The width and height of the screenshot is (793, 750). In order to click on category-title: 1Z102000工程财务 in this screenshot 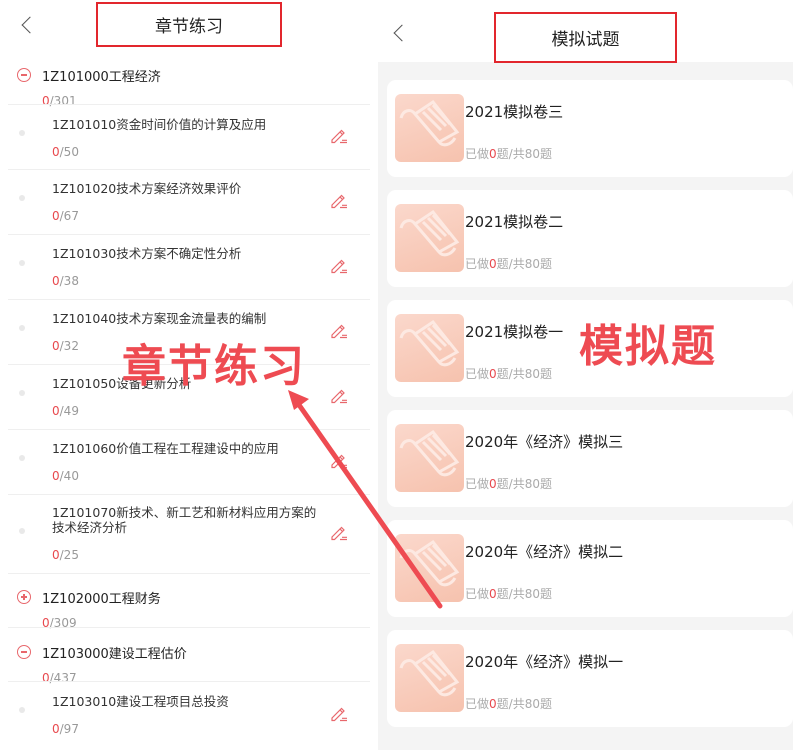, I will do `click(101, 599)`.